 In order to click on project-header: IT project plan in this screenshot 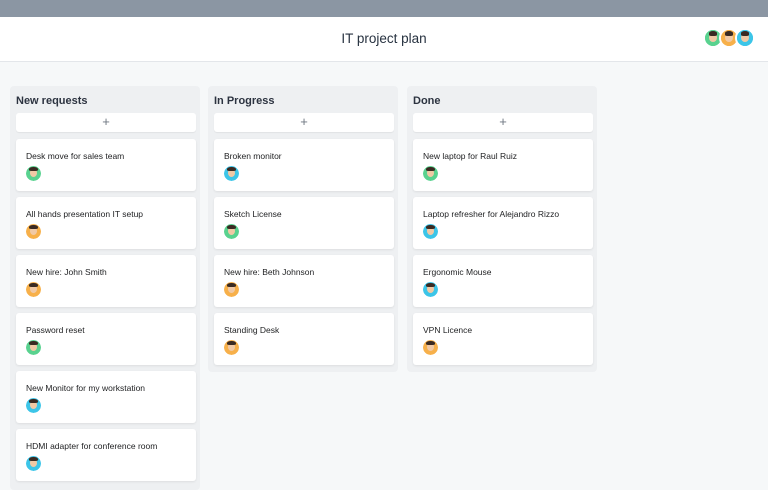, I will do `click(384, 39)`.